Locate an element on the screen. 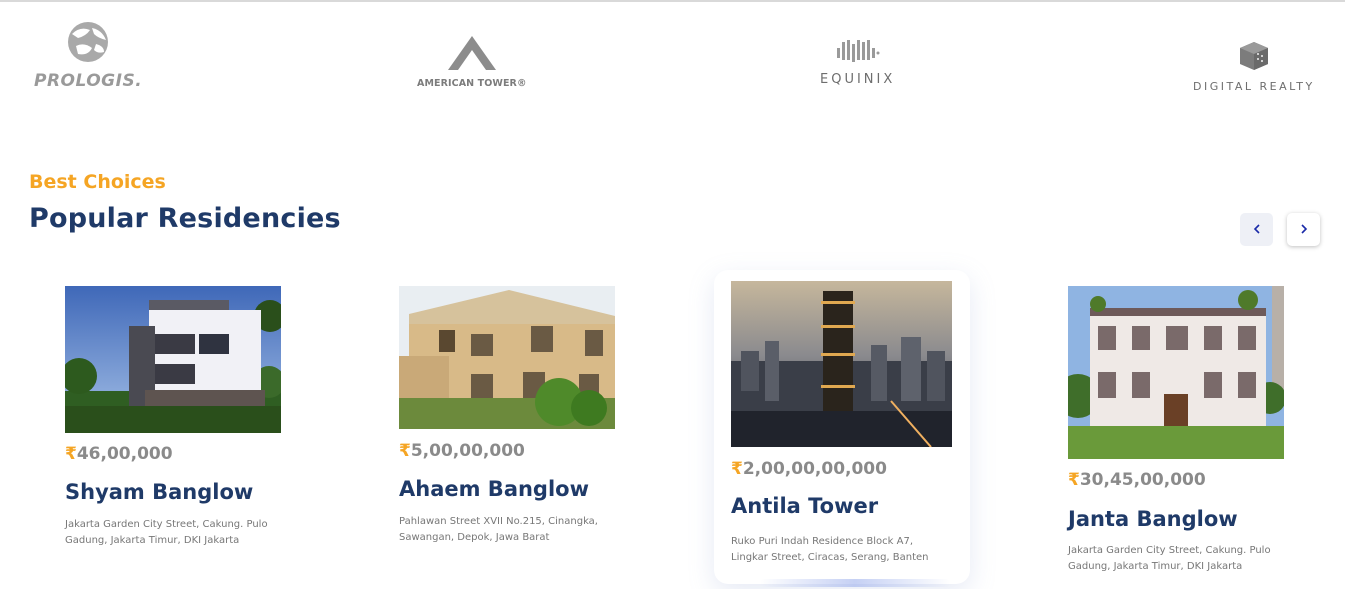 The image size is (1345, 589). residency-name: Shyam Banglow is located at coordinates (159, 492).